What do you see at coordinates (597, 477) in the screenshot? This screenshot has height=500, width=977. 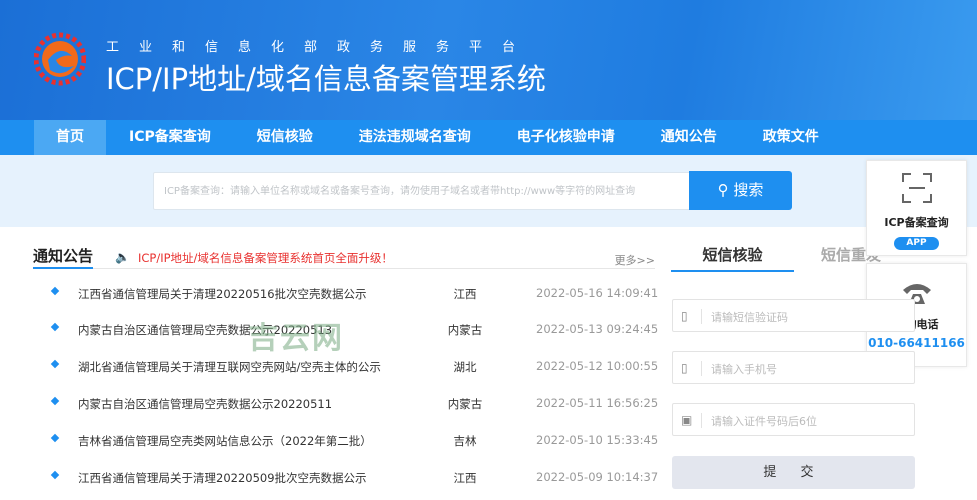 I see `notice-date: 2022-05-09 10:14:37` at bounding box center [597, 477].